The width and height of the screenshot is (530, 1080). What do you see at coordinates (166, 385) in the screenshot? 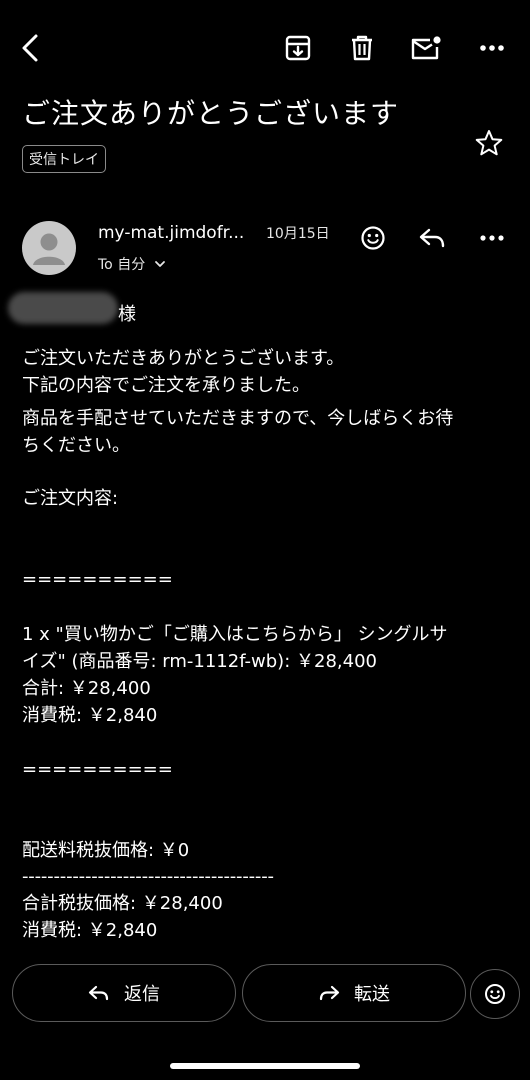
I see `body-line: 下記の内容でご注文を承りました。` at bounding box center [166, 385].